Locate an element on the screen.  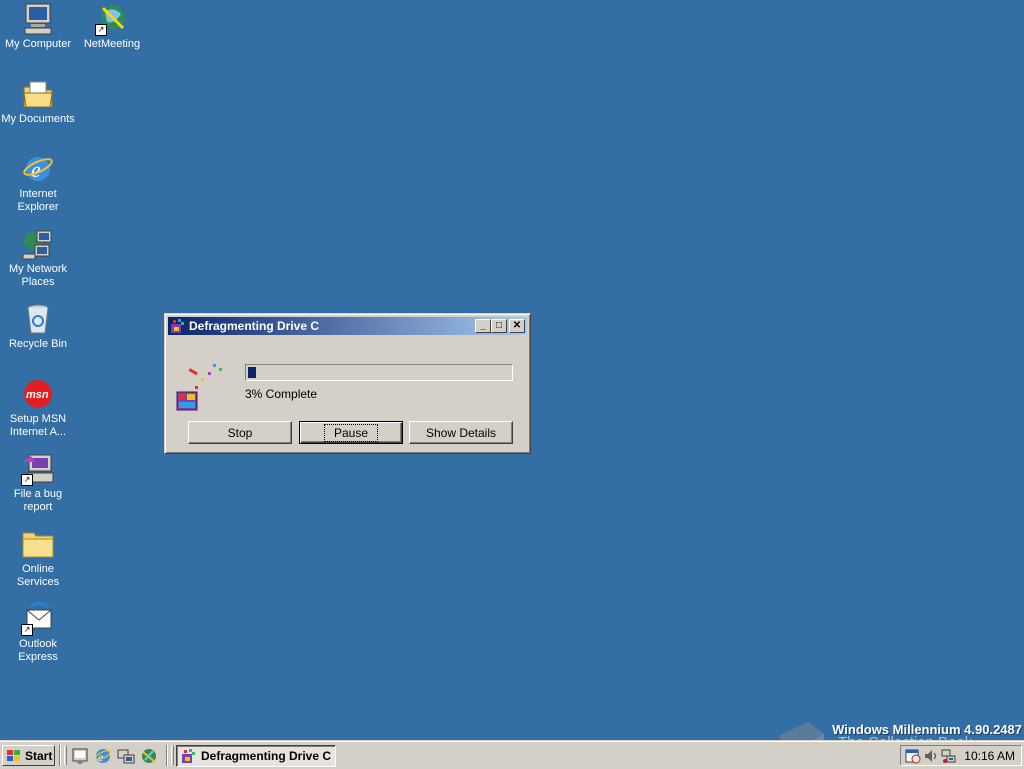
desktop-icon-label: File a bug report is located at coordinates (38, 500).